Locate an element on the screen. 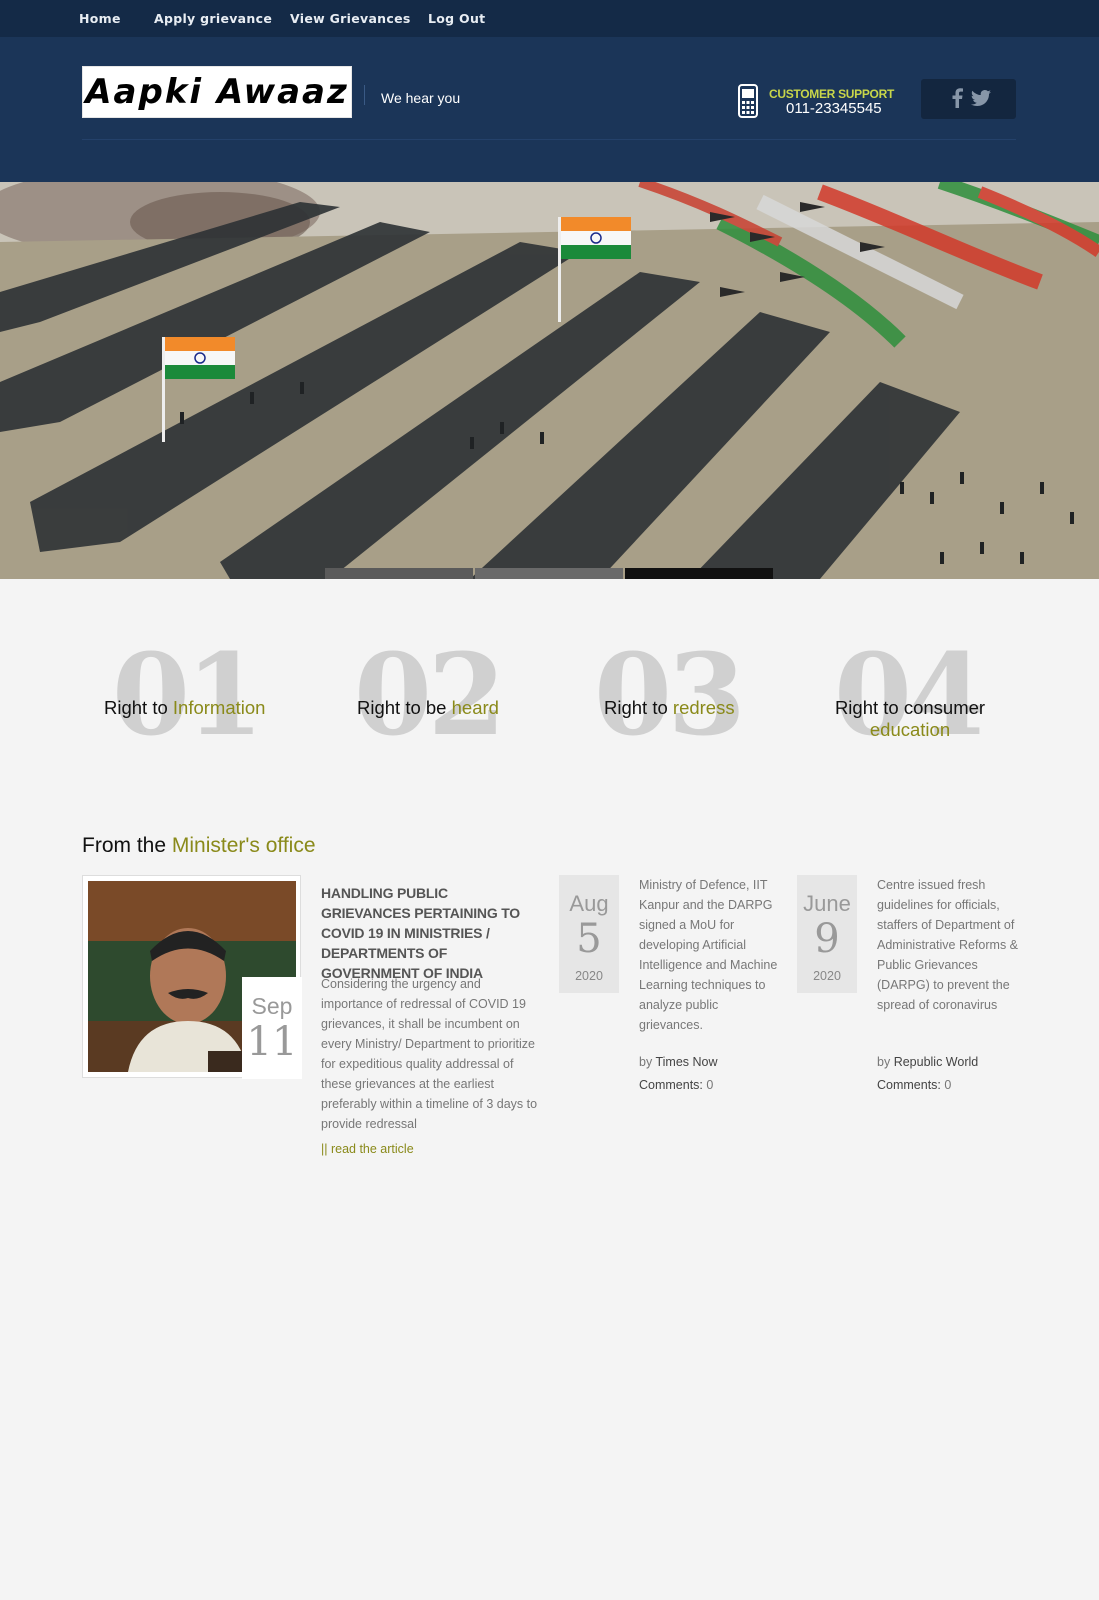  flag-right is located at coordinates (596, 238).